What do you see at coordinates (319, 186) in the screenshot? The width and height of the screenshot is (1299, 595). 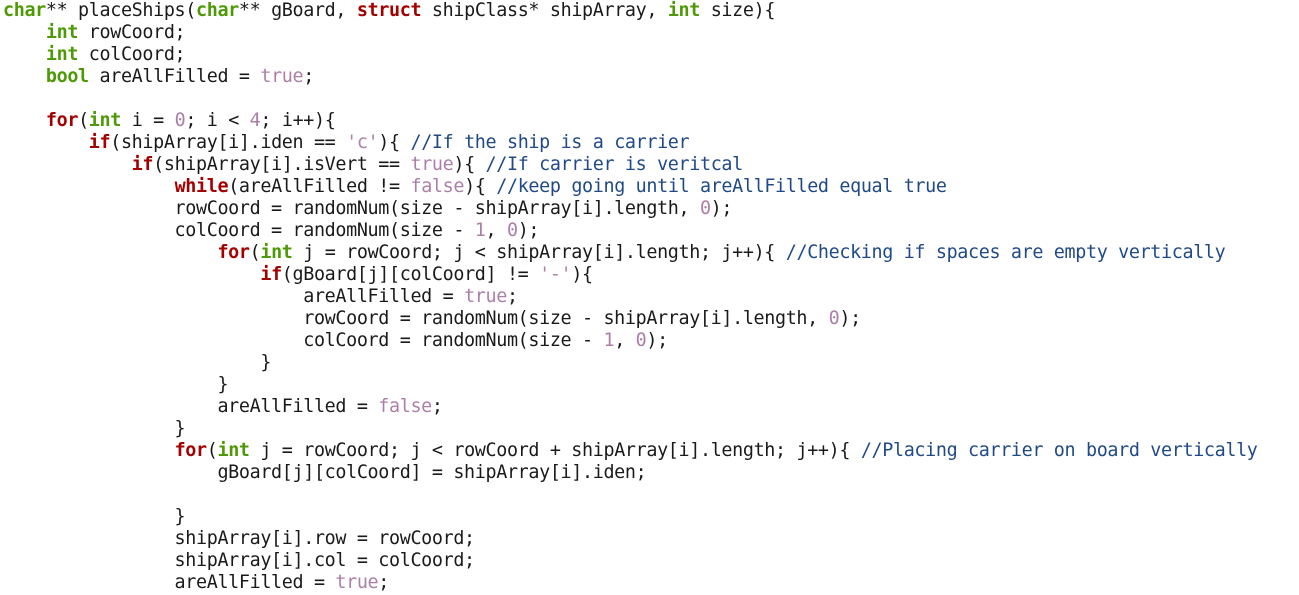 I see `code-token: (areAllFilled !=` at bounding box center [319, 186].